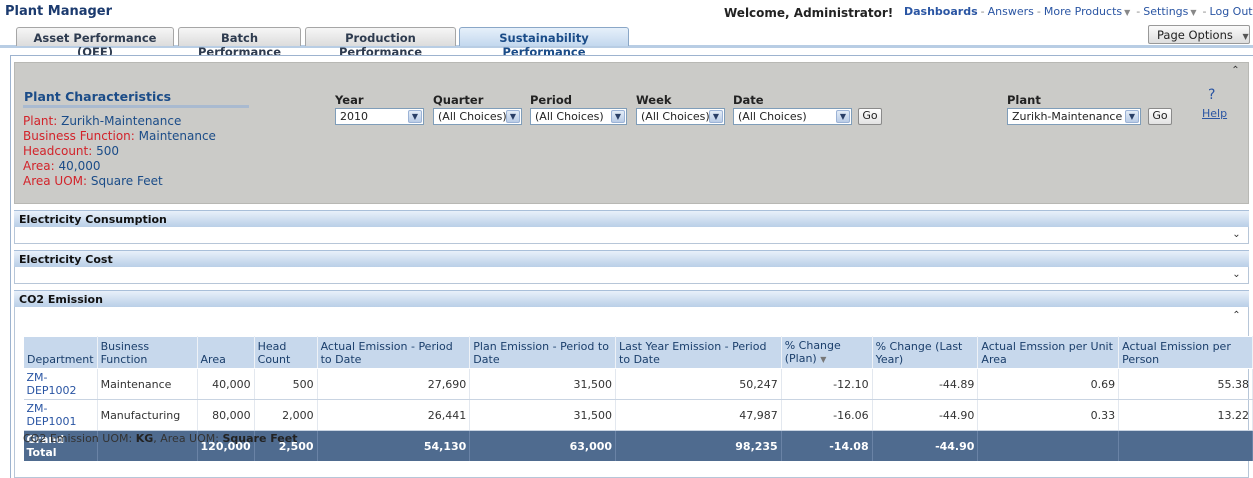  What do you see at coordinates (925, 352) in the screenshot?
I see `column-header: % Change (Last Year)` at bounding box center [925, 352].